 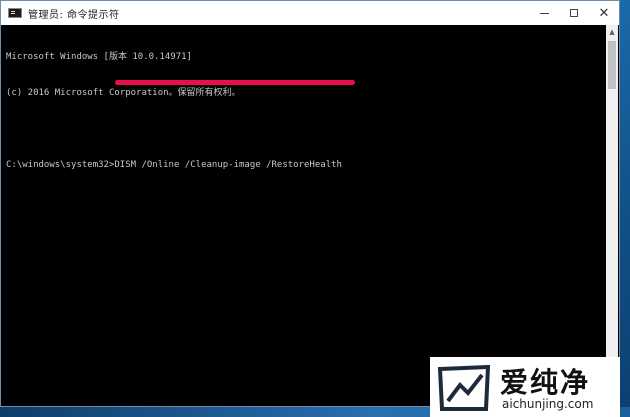 I want to click on desktop-background-right, so click(x=625, y=208).